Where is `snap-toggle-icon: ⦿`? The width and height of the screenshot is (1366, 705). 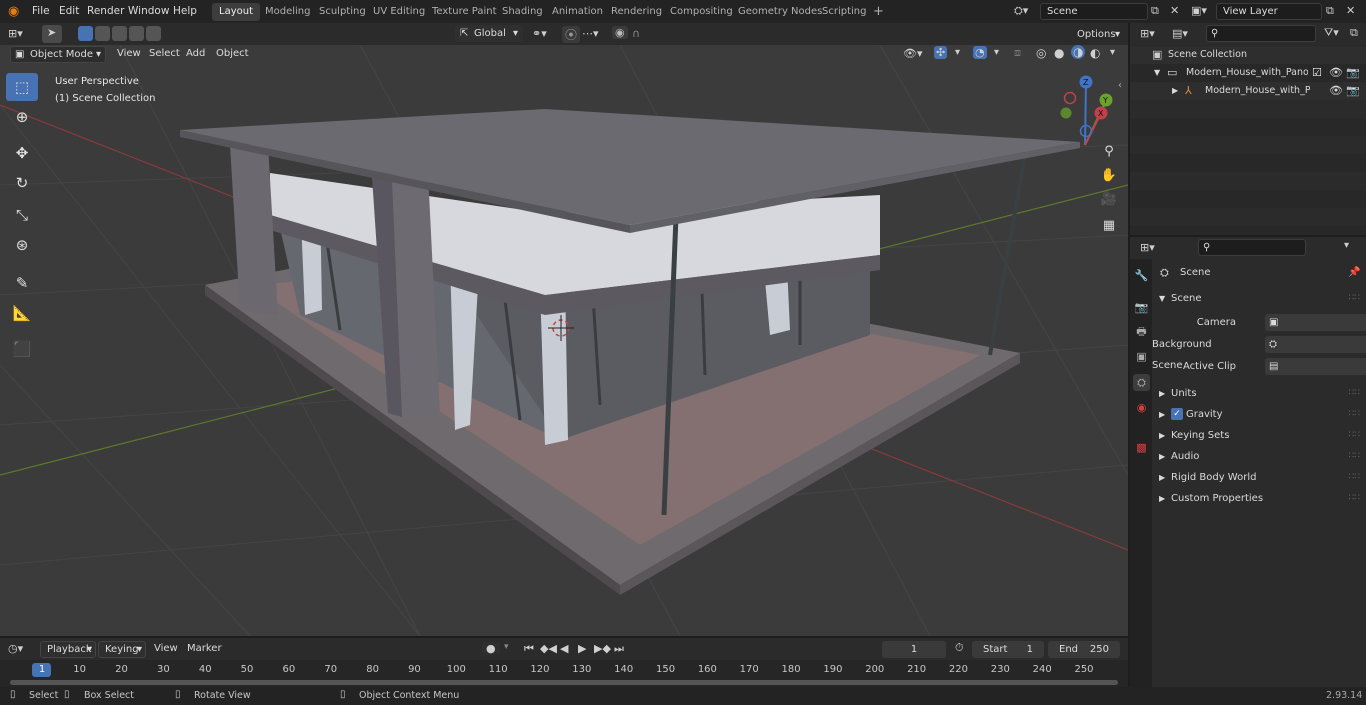 snap-toggle-icon: ⦿ is located at coordinates (571, 34).